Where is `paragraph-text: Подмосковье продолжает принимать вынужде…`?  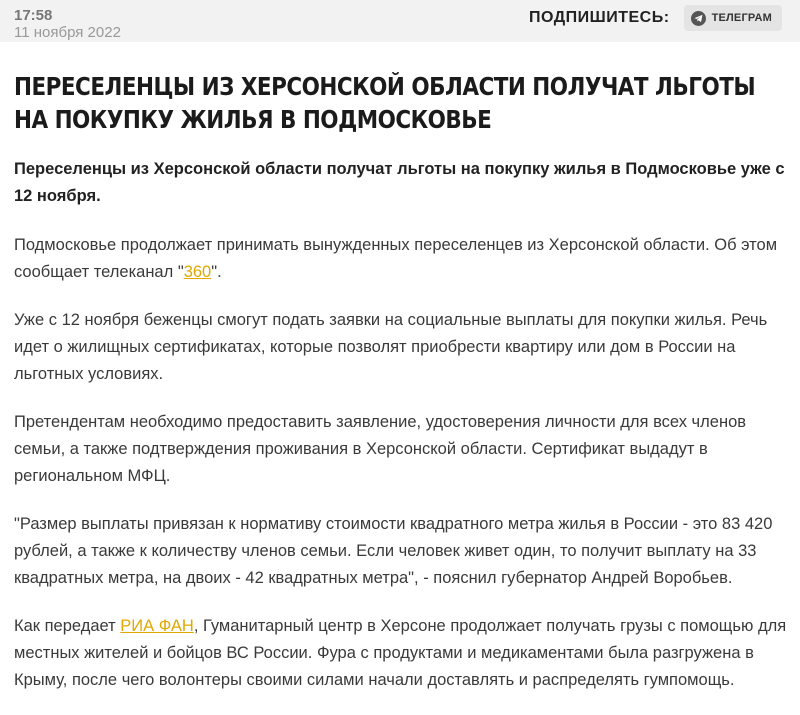
paragraph-text: Подмосковье продолжает принимать вынужде… is located at coordinates (396, 258).